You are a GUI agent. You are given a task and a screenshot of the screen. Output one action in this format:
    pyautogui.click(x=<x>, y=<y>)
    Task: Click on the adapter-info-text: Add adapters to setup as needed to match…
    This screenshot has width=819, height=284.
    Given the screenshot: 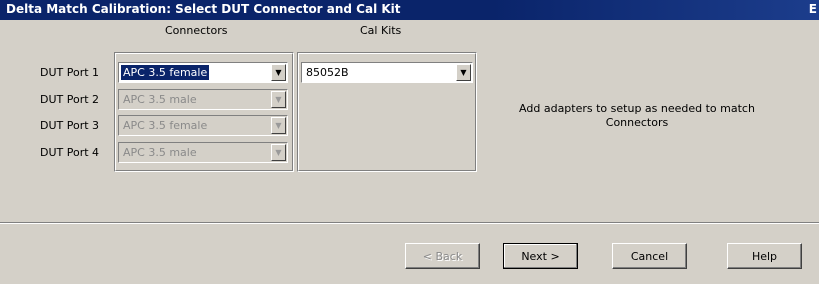 What is the action you would take?
    pyautogui.click(x=637, y=115)
    